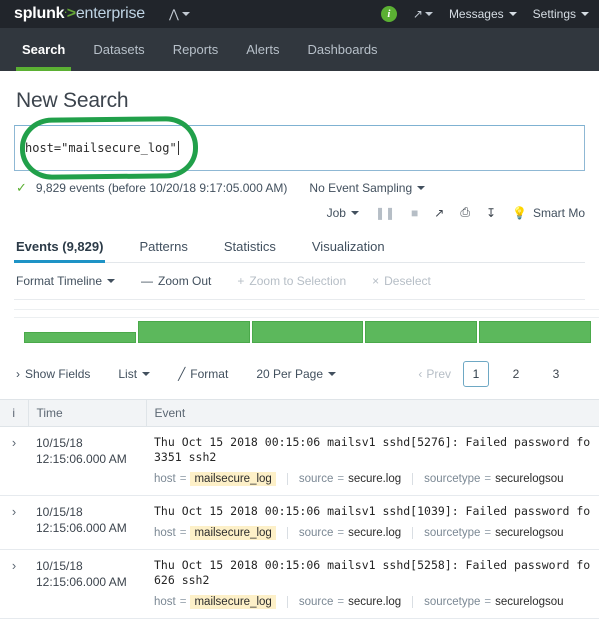  What do you see at coordinates (548, 213) in the screenshot?
I see `search-mode-selector: 💡 Smart Mo` at bounding box center [548, 213].